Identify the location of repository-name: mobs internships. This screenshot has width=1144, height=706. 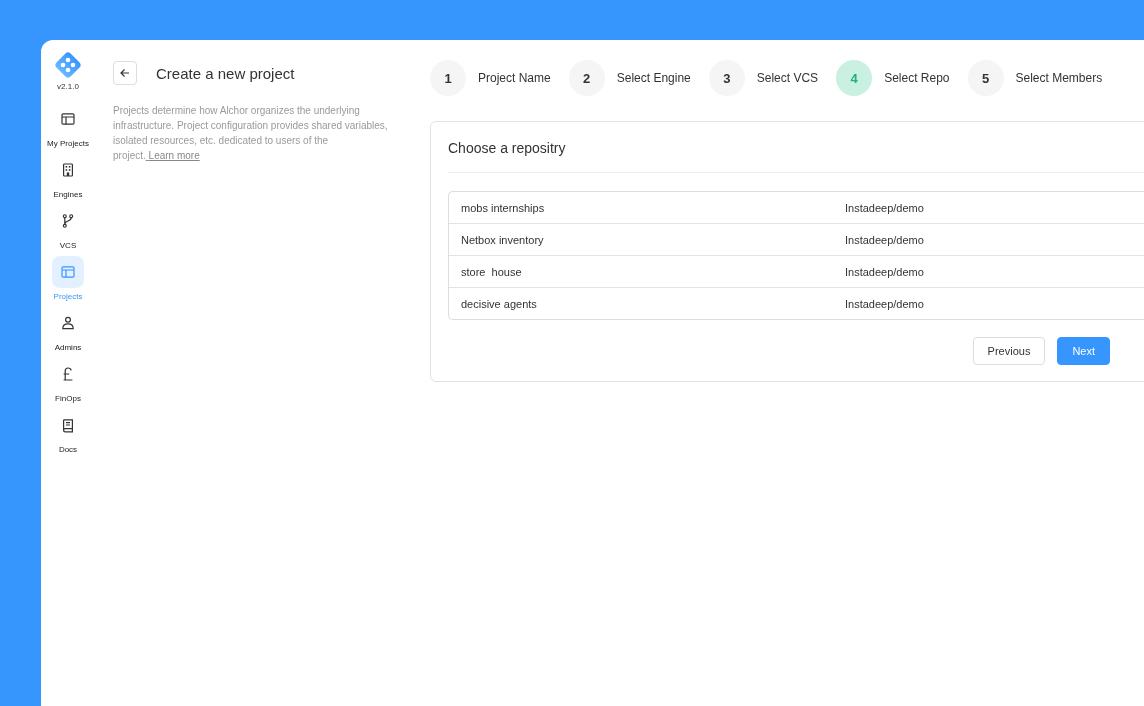
(503, 207).